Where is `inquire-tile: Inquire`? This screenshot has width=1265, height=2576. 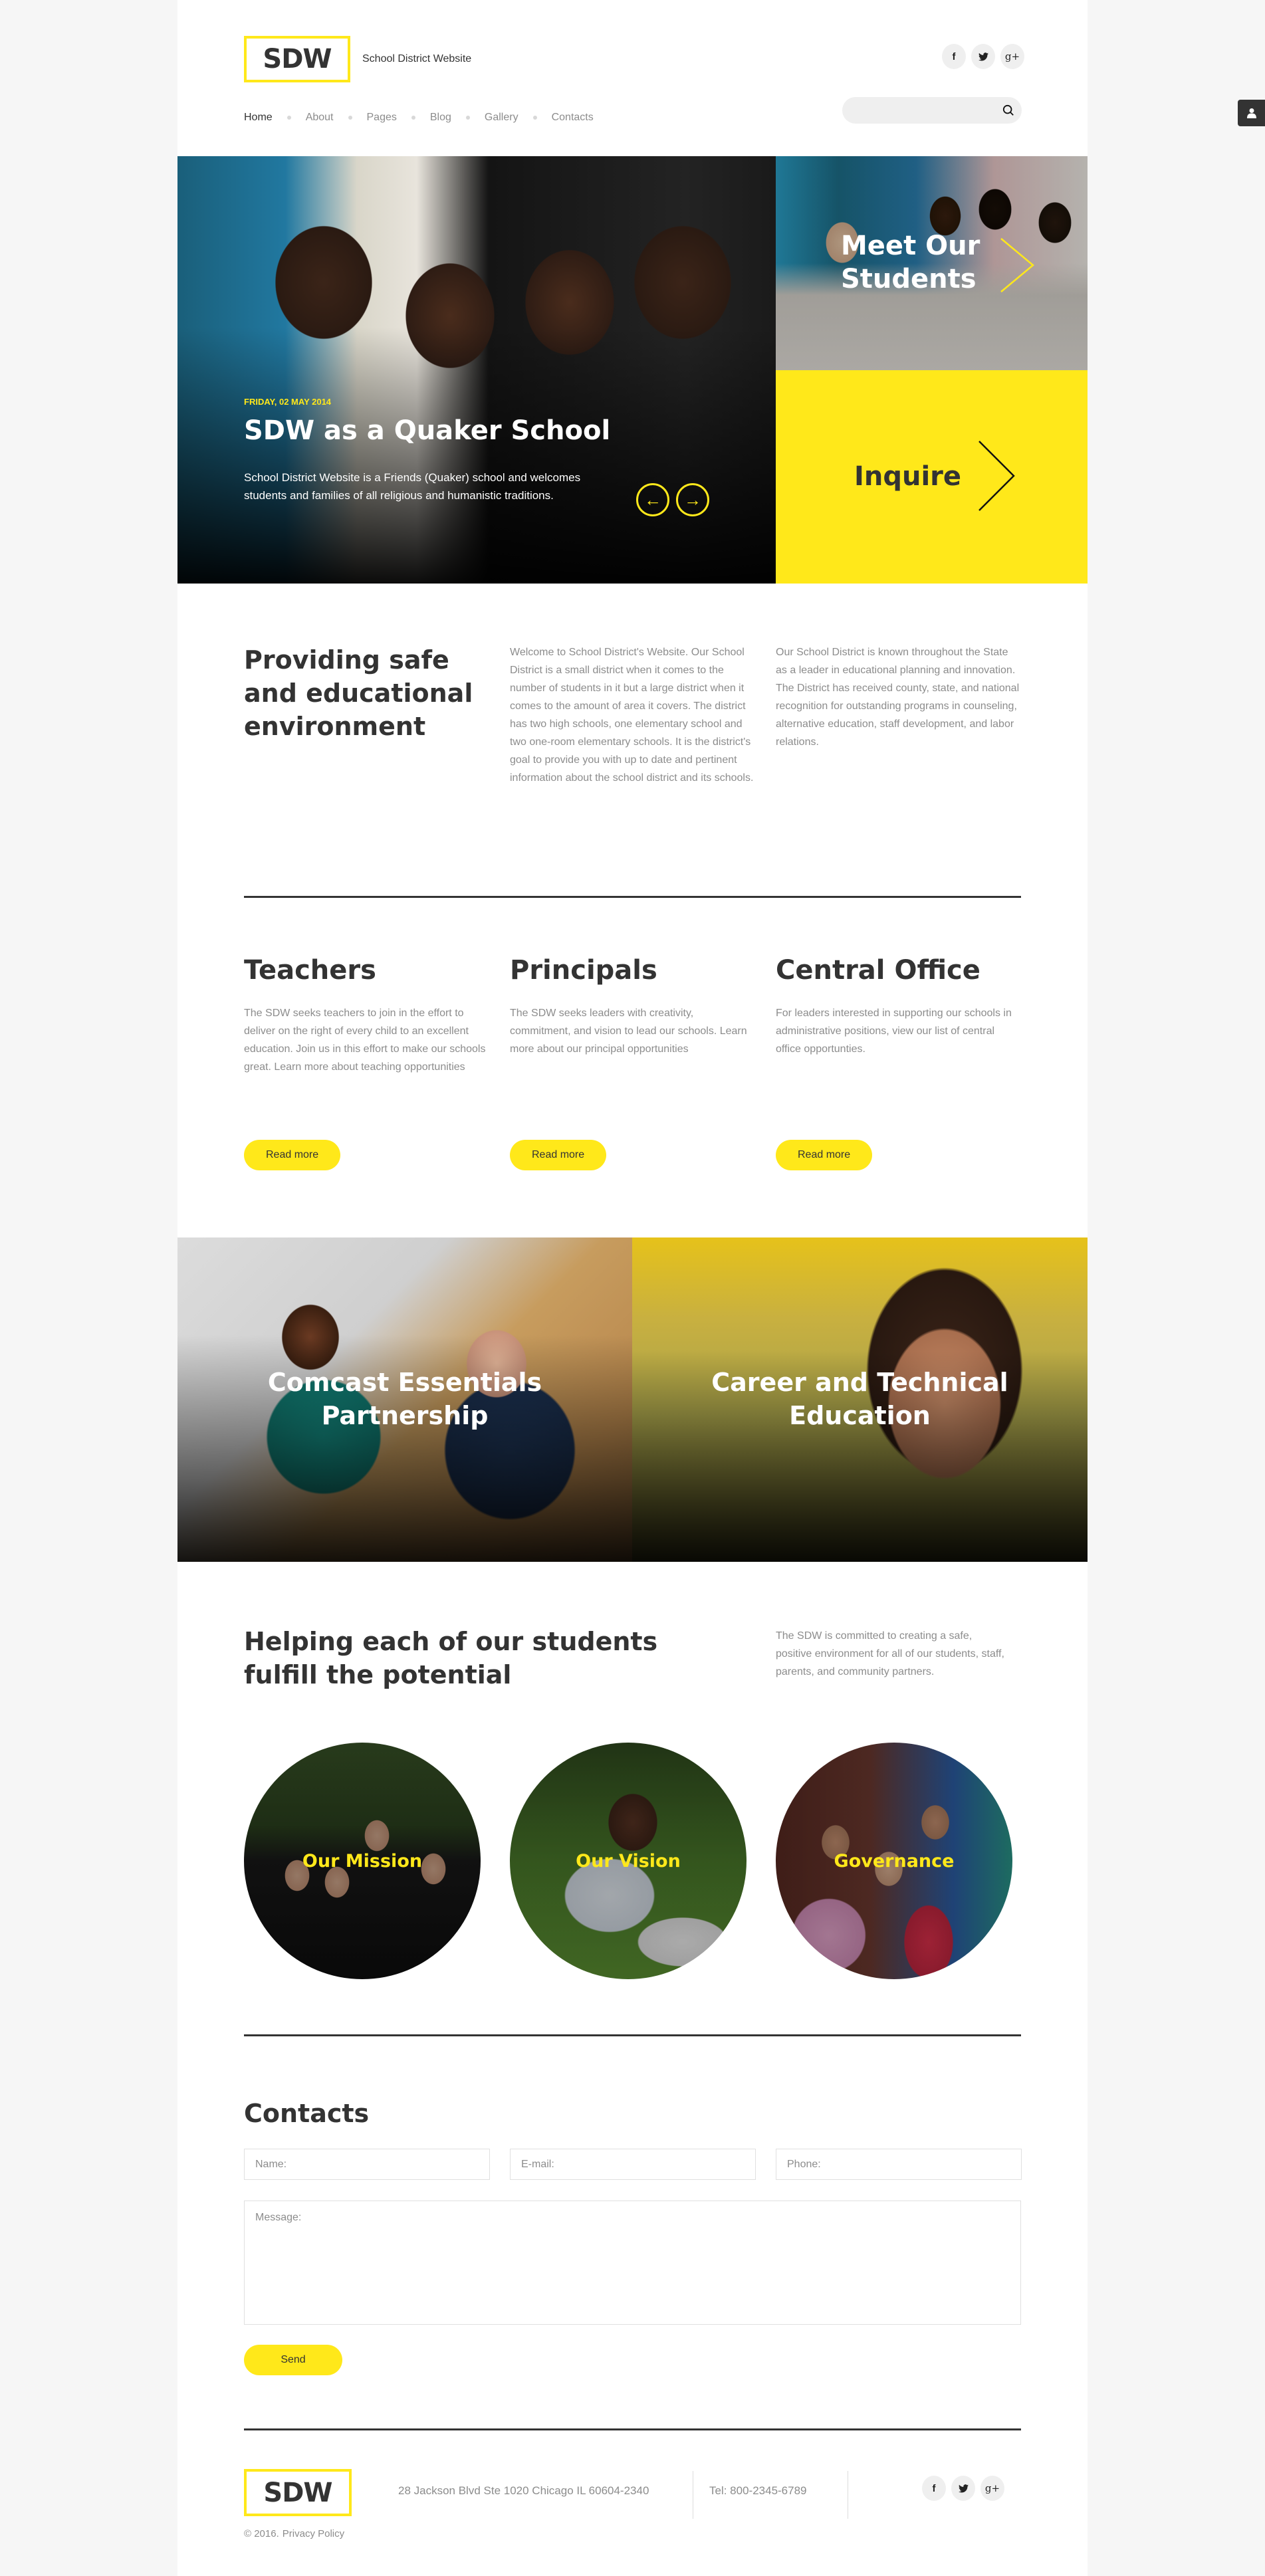 inquire-tile: Inquire is located at coordinates (932, 477).